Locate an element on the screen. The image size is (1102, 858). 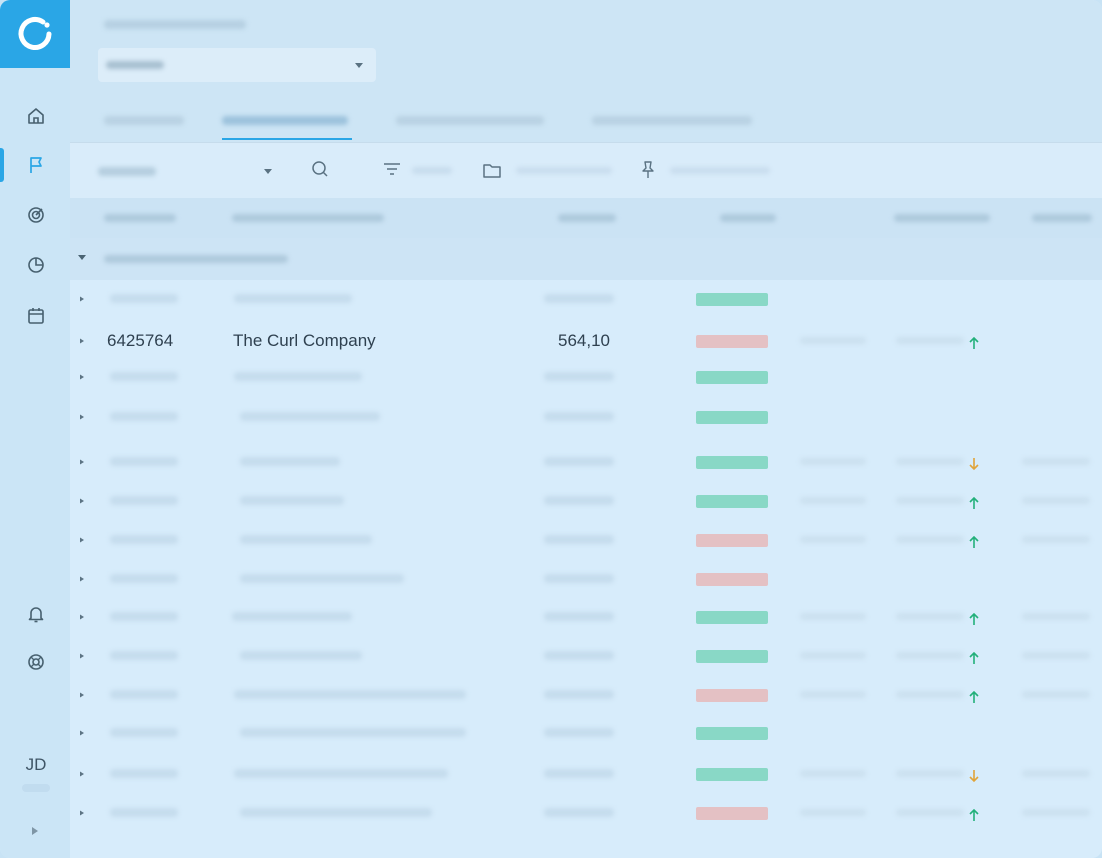
notifications-button is located at coordinates (36, 614).